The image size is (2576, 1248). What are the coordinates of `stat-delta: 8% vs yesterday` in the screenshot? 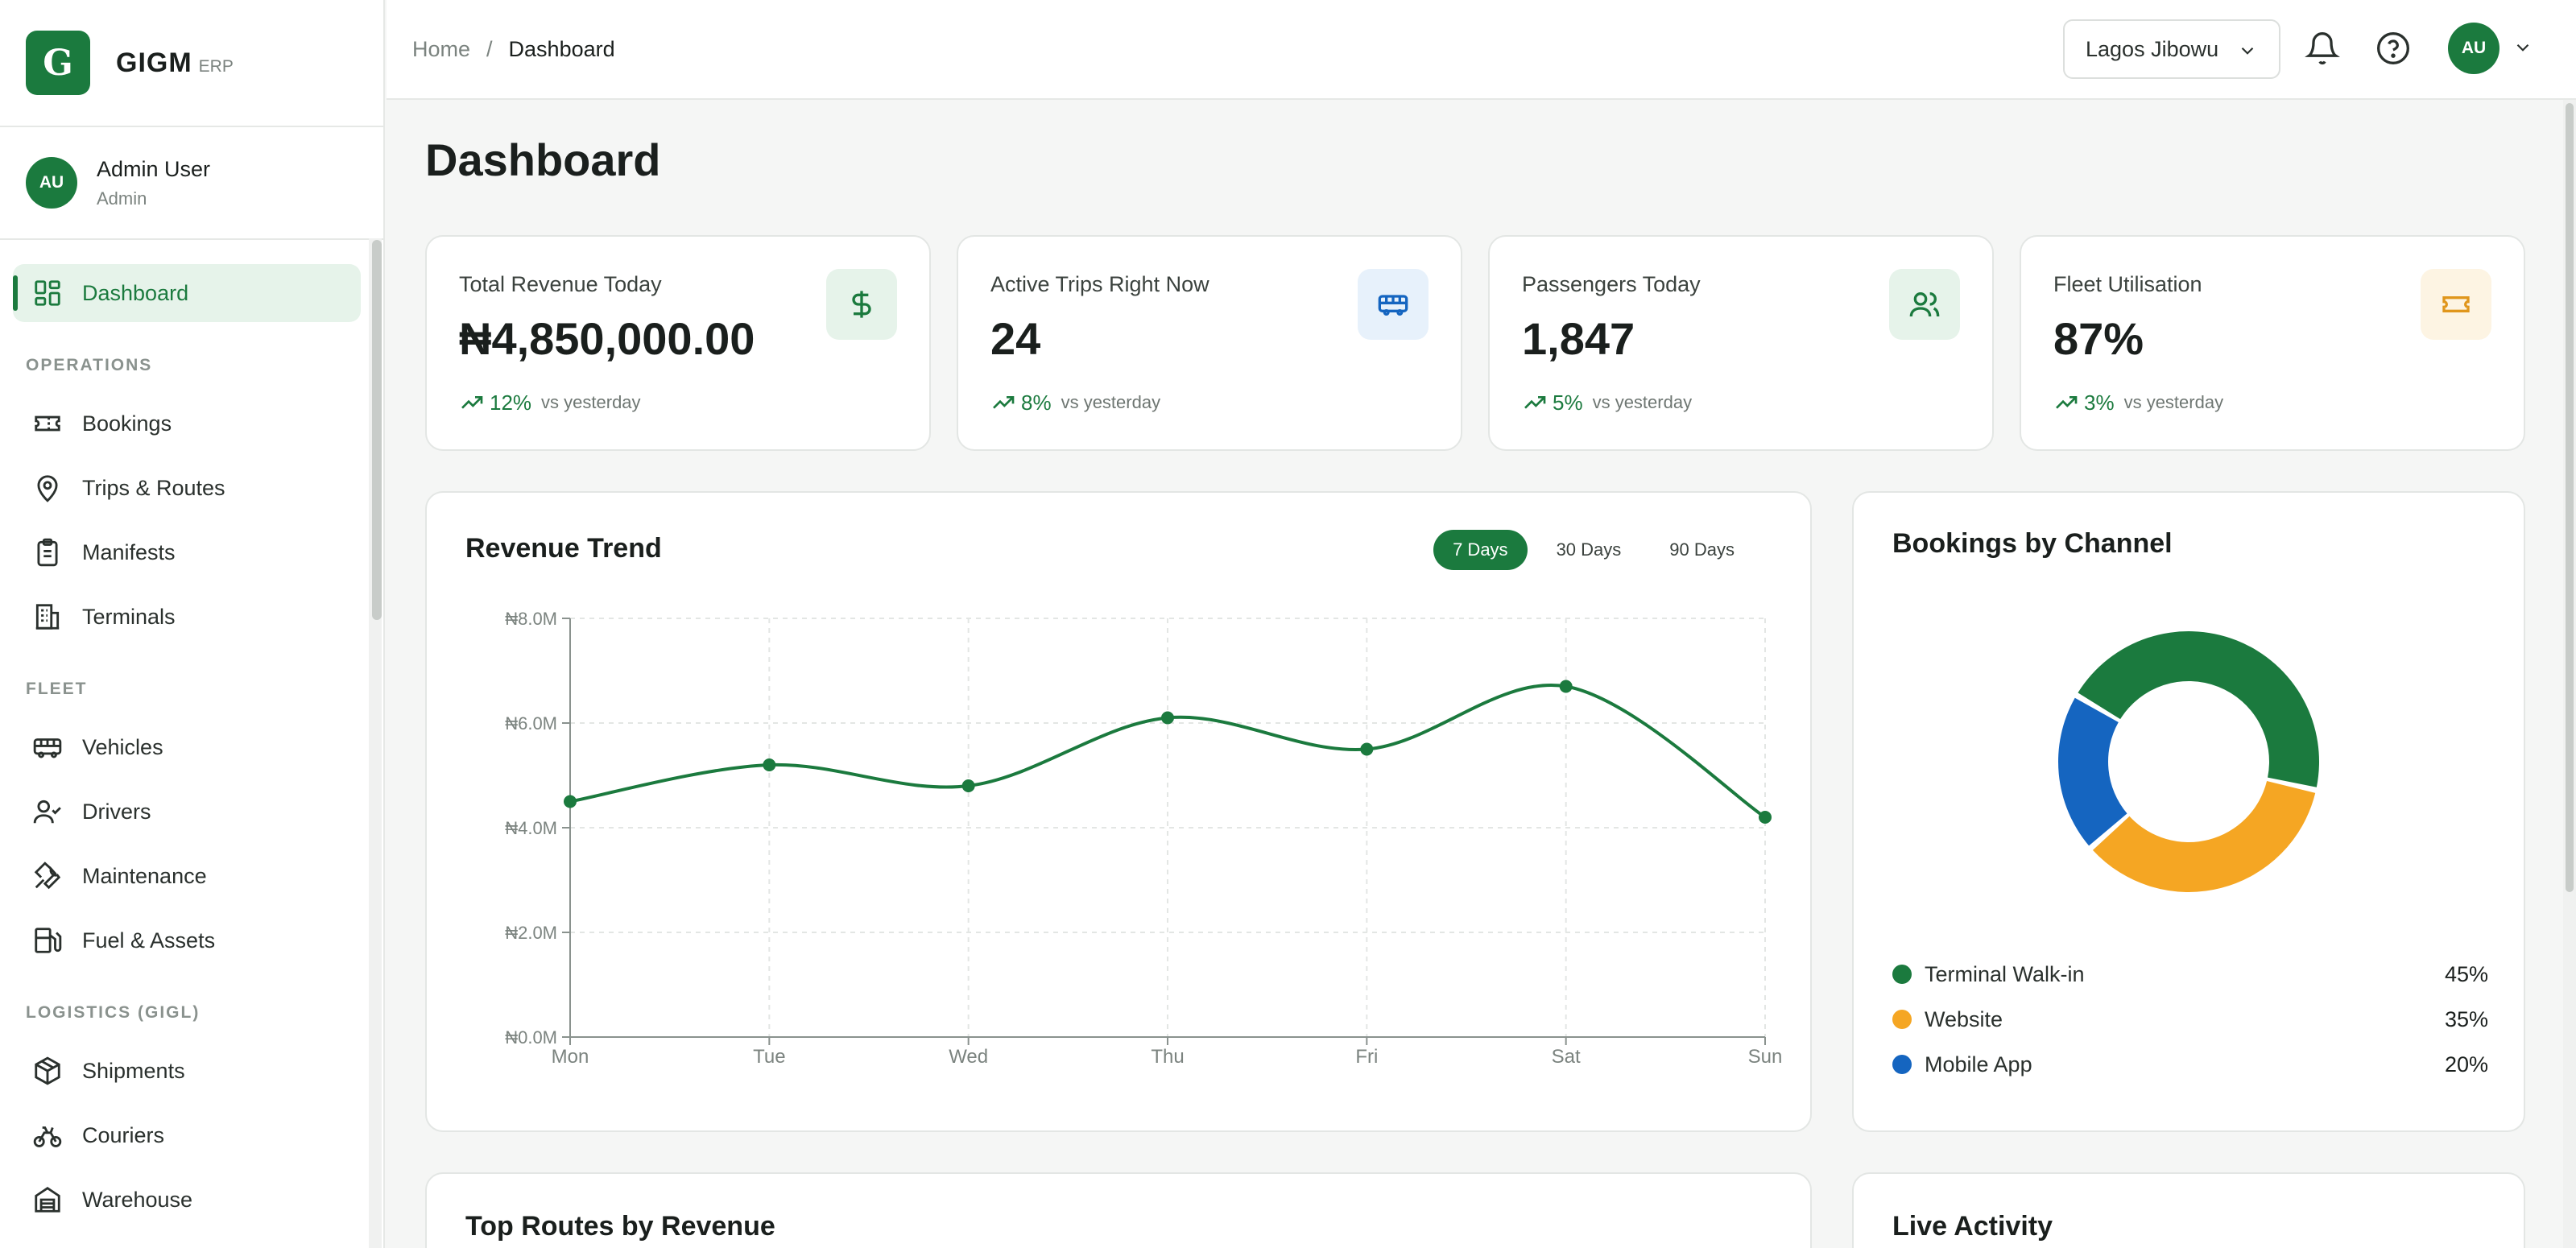 It's located at (1075, 403).